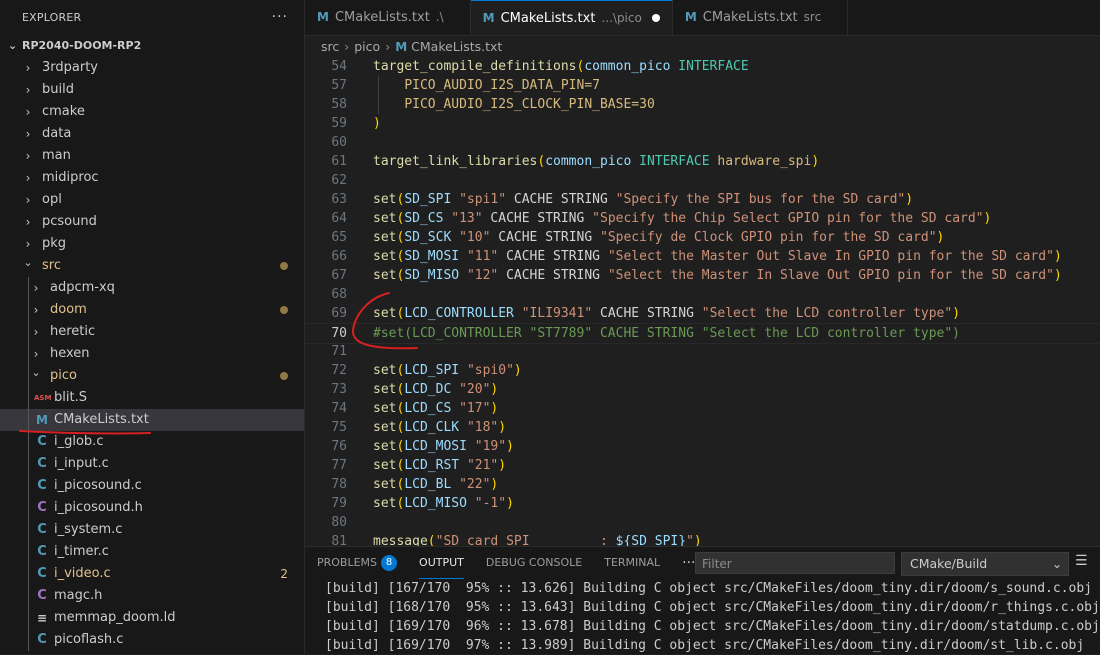 The image size is (1100, 655). I want to click on editor-tab: M CMakeLists.txt src, so click(761, 17).